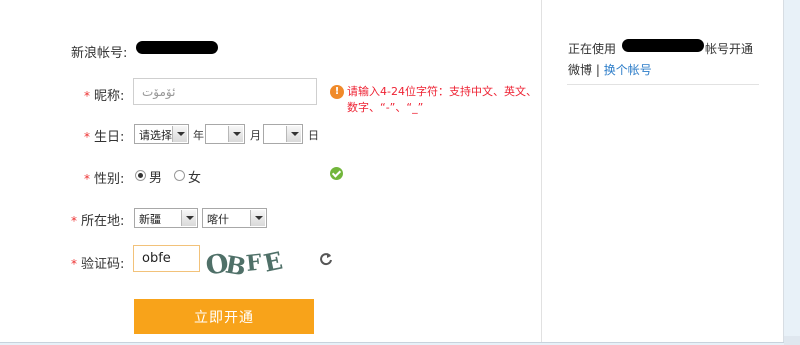 This screenshot has width=800, height=345. I want to click on activate-button: 立即开通, so click(224, 316).